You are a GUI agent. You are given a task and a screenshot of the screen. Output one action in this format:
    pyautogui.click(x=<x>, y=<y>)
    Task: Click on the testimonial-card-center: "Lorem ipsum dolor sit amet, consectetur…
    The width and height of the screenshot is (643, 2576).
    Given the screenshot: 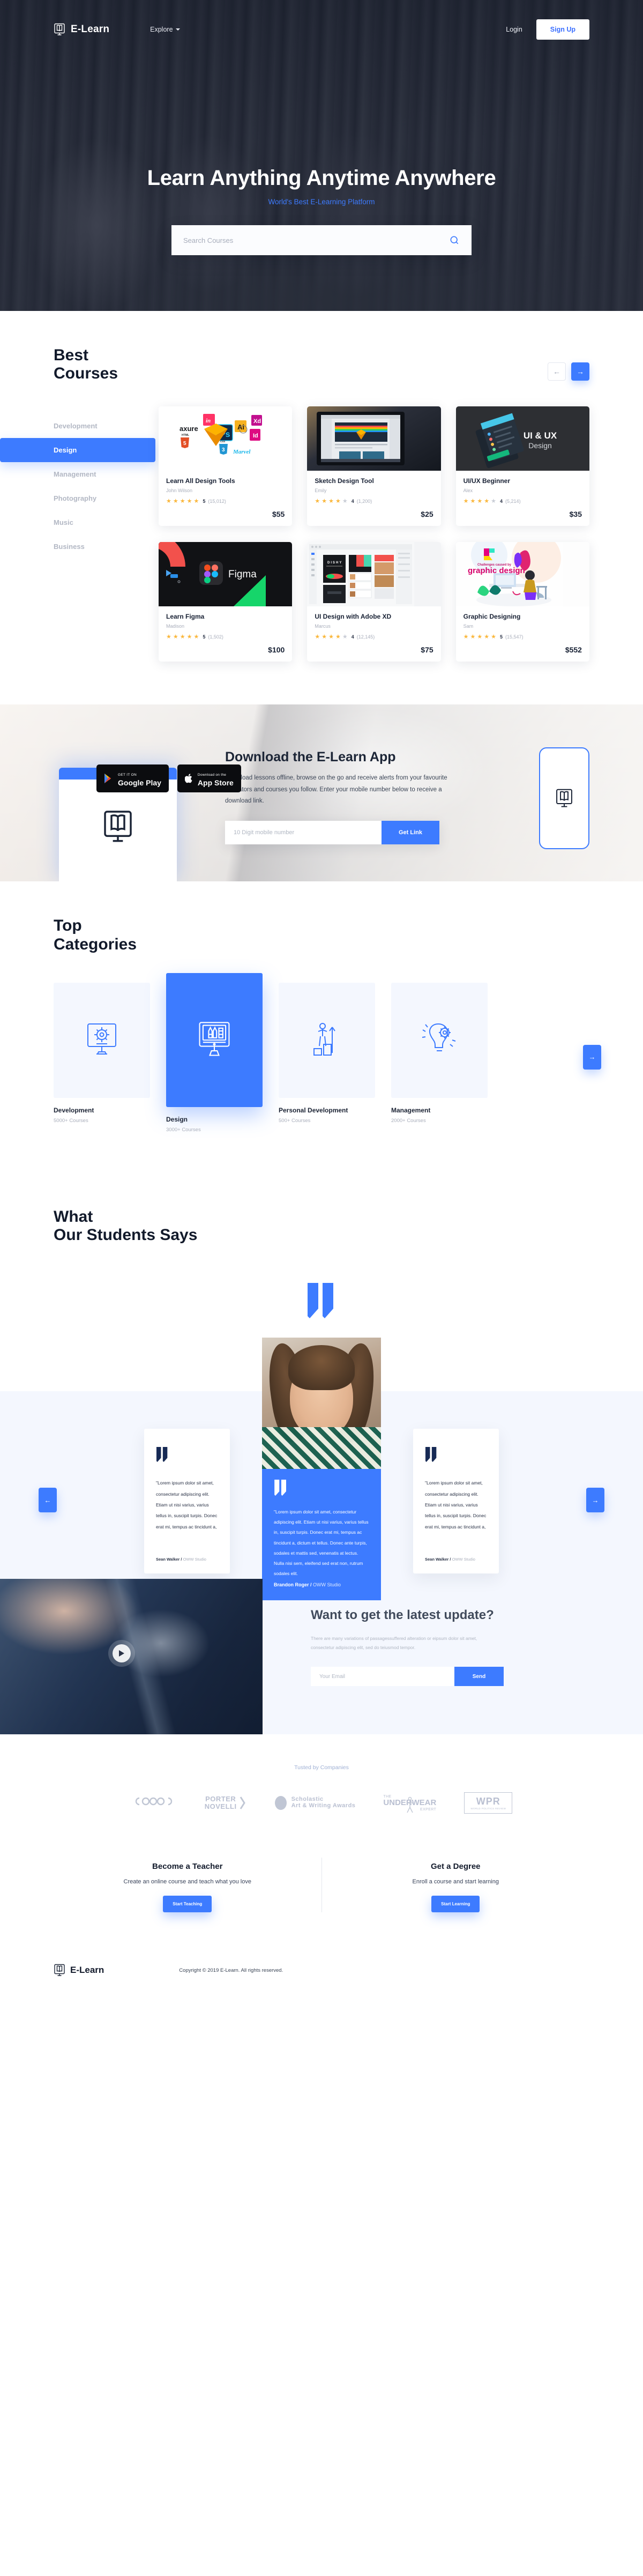 What is the action you would take?
    pyautogui.click(x=322, y=1469)
    